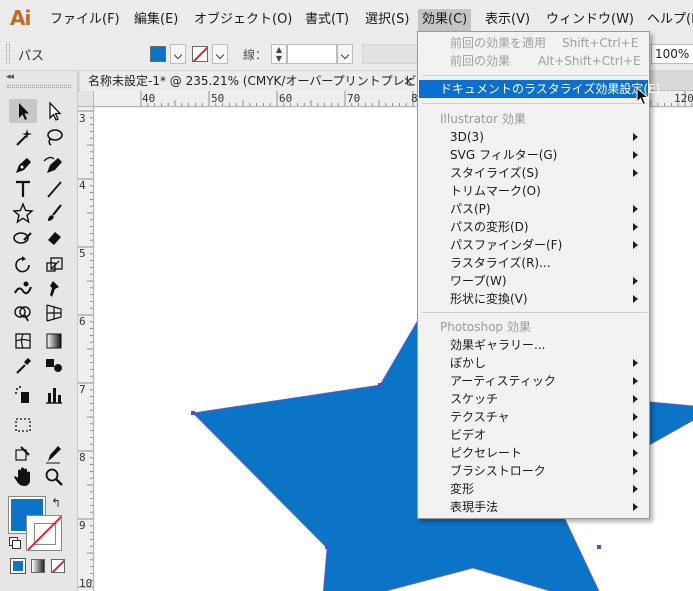 The image size is (693, 591). I want to click on pencil-tool-icon, so click(54, 453).